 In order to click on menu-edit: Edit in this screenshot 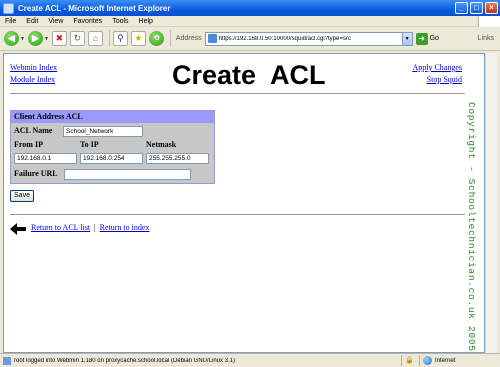, I will do `click(32, 21)`.